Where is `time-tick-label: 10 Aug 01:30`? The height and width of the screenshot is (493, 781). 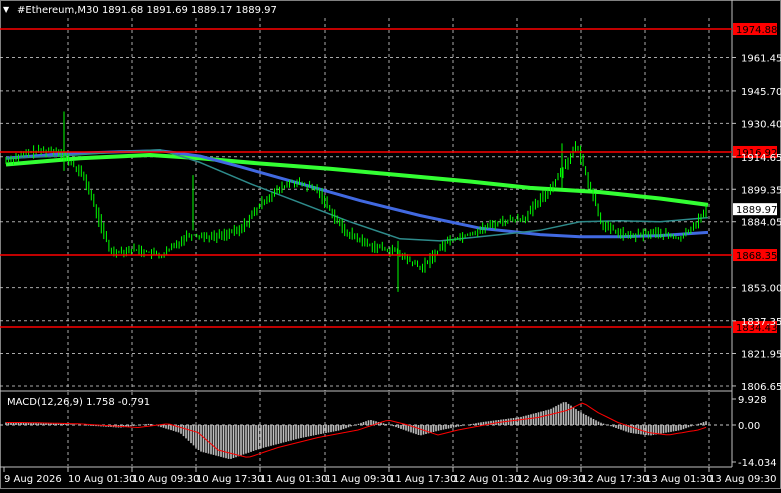
time-tick-label: 10 Aug 01:30 is located at coordinates (101, 479).